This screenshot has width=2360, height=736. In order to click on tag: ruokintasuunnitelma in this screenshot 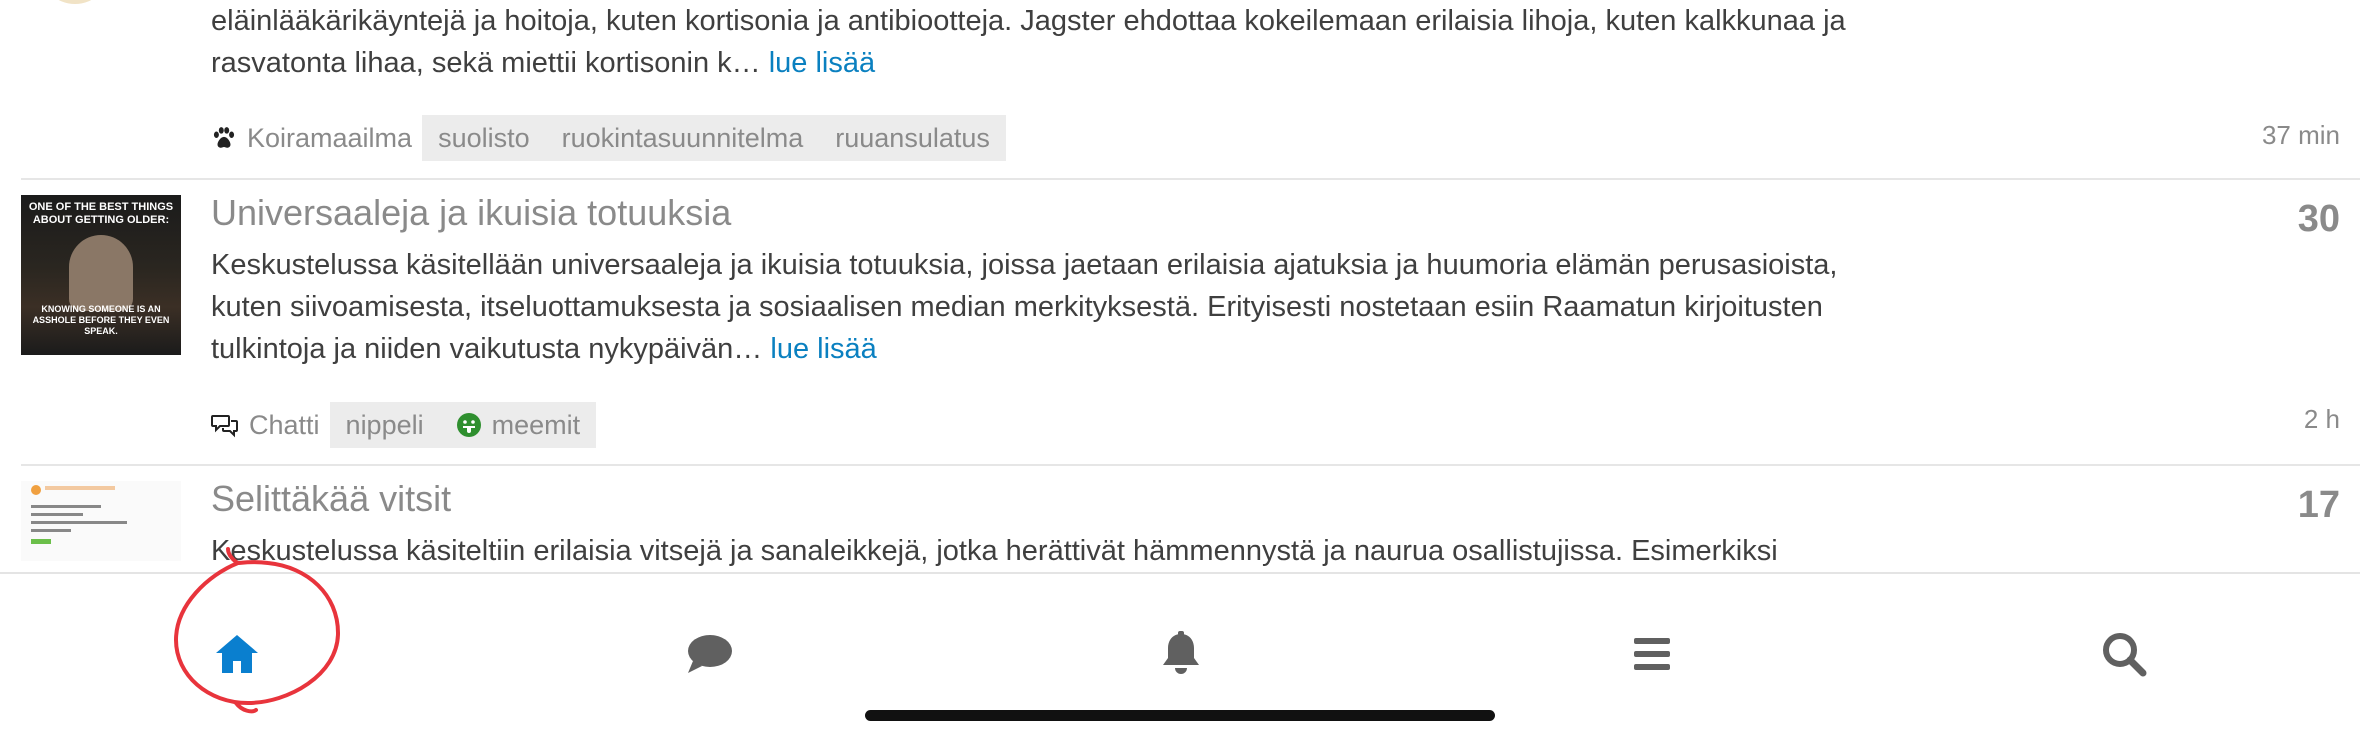, I will do `click(683, 138)`.